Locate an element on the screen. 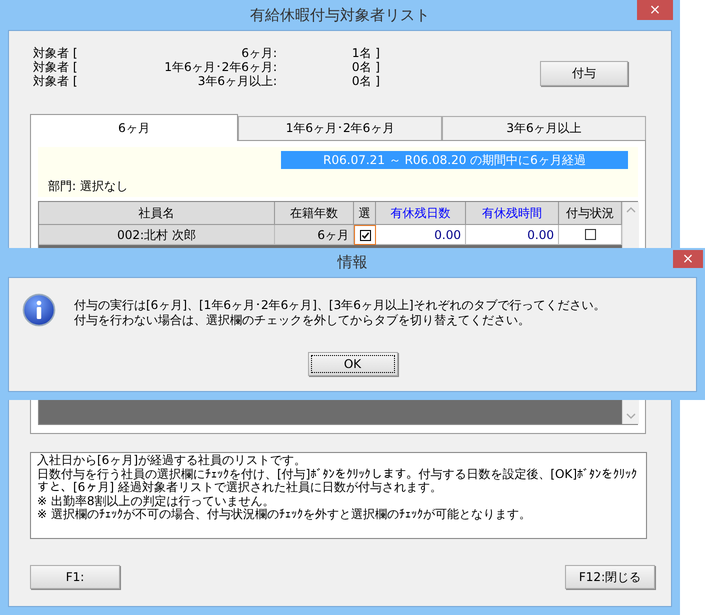 The height and width of the screenshot is (615, 705). function-button: F12:閉じる is located at coordinates (610, 577).